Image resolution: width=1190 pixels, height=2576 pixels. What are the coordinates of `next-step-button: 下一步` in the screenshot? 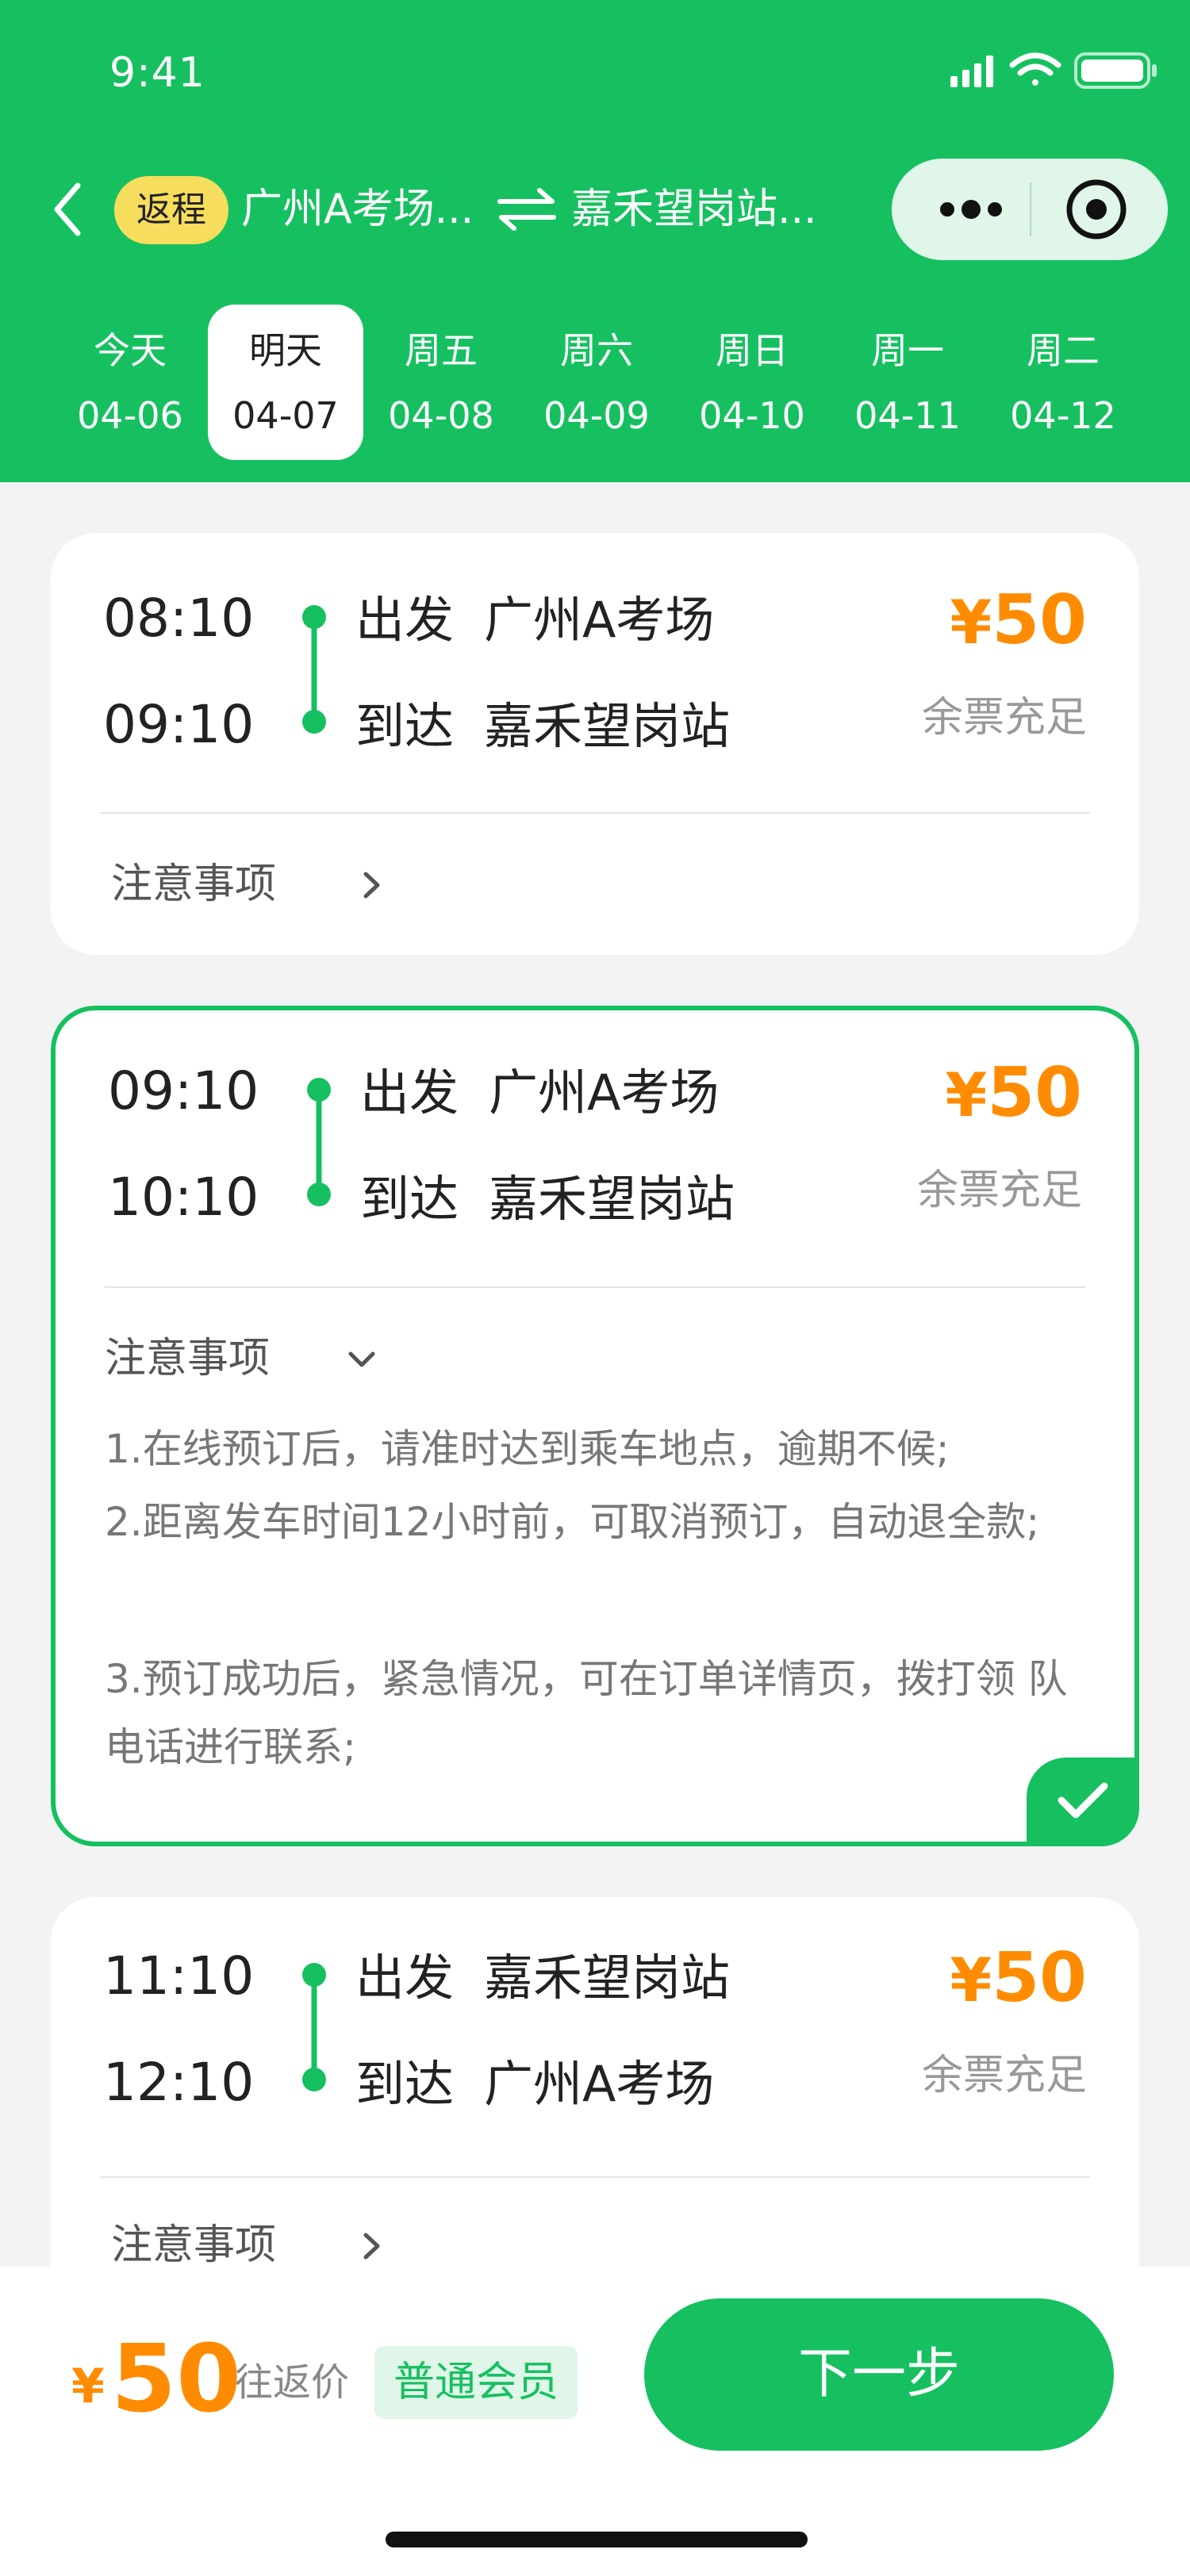 It's located at (879, 2375).